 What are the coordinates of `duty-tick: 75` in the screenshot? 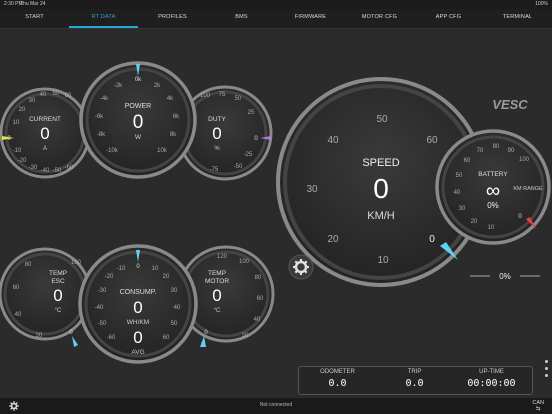 It's located at (222, 95).